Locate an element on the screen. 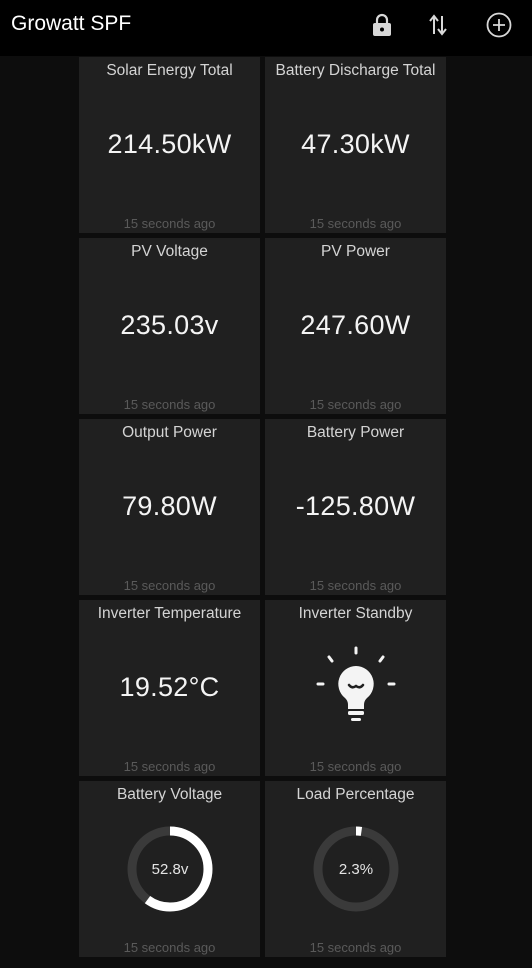  card-title: Solar Energy Total is located at coordinates (169, 70).